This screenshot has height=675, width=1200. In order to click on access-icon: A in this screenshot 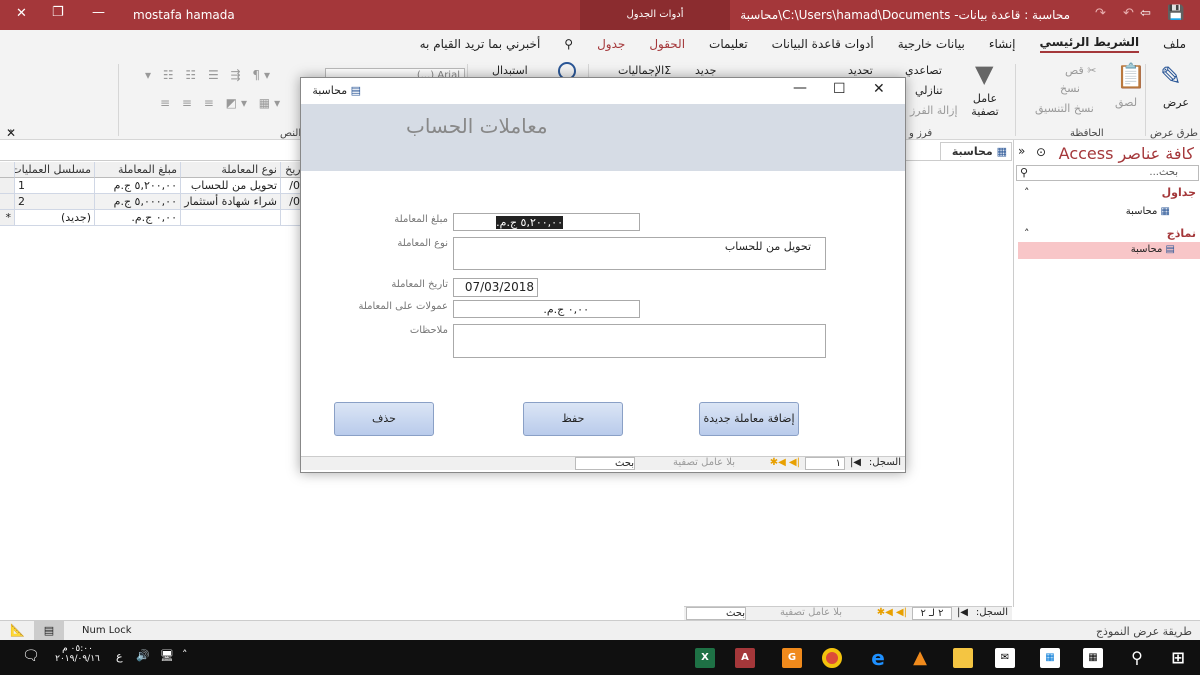, I will do `click(745, 658)`.